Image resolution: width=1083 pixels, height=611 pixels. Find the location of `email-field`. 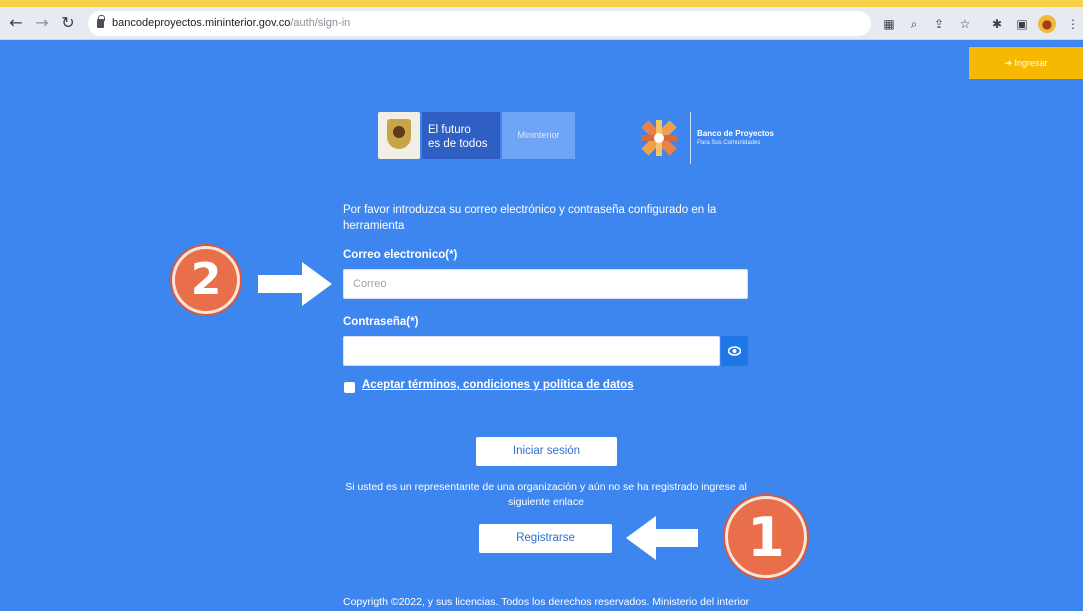

email-field is located at coordinates (545, 284).